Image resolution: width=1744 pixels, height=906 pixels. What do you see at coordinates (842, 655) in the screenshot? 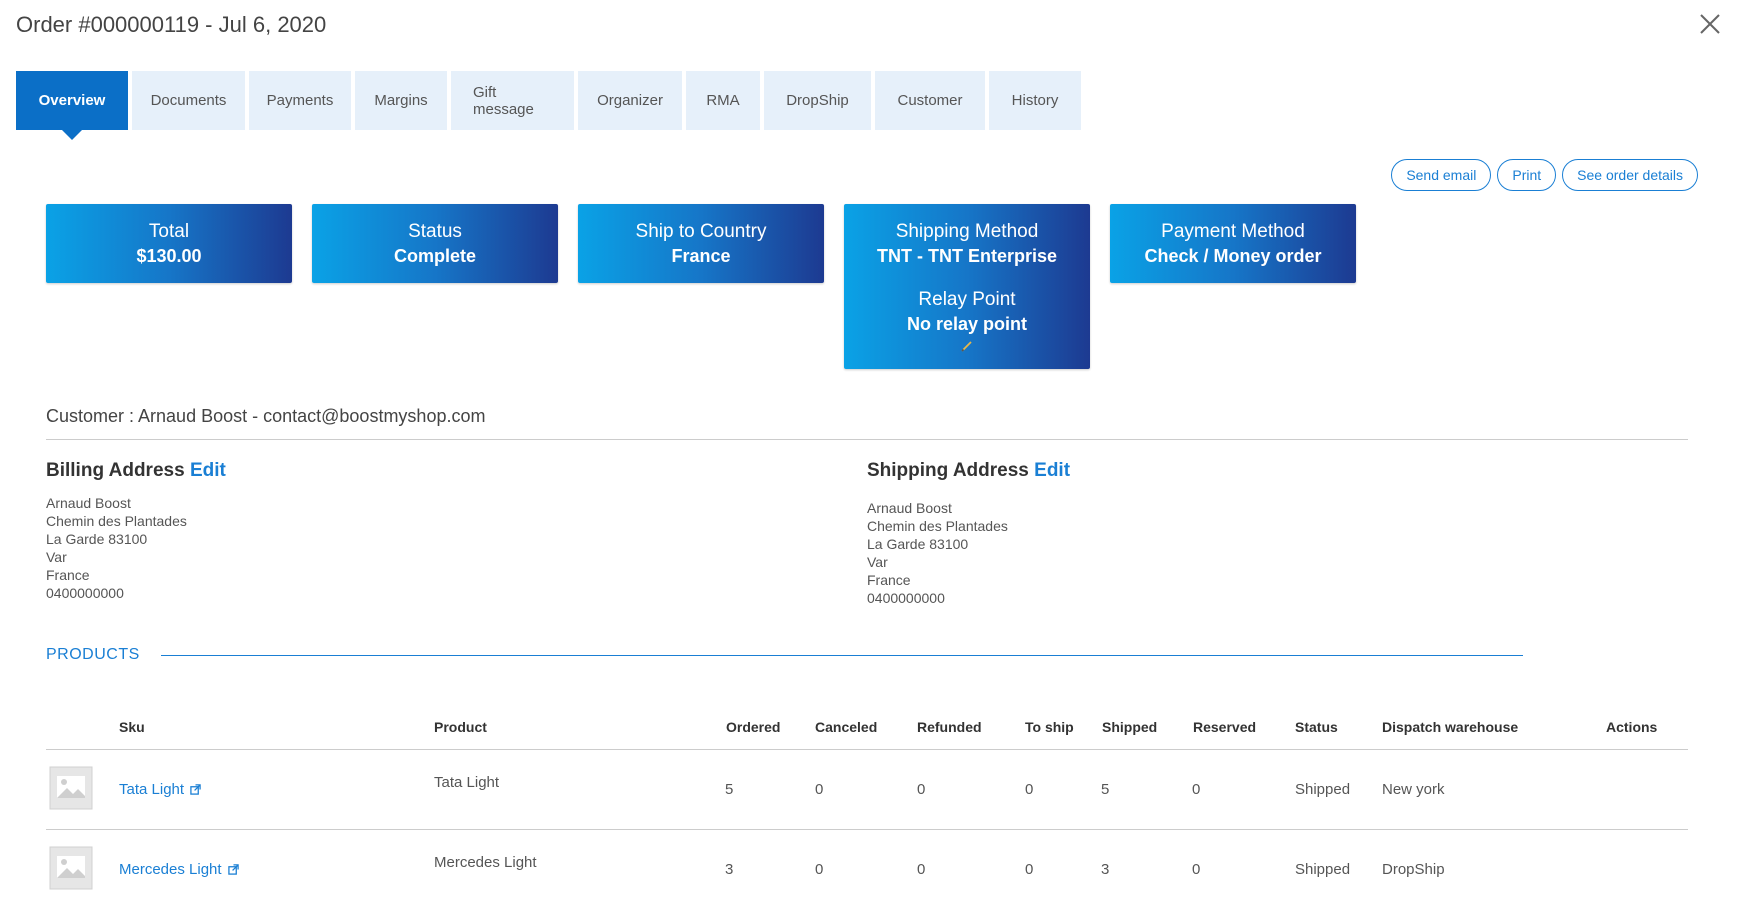
I see `products-divider` at bounding box center [842, 655].